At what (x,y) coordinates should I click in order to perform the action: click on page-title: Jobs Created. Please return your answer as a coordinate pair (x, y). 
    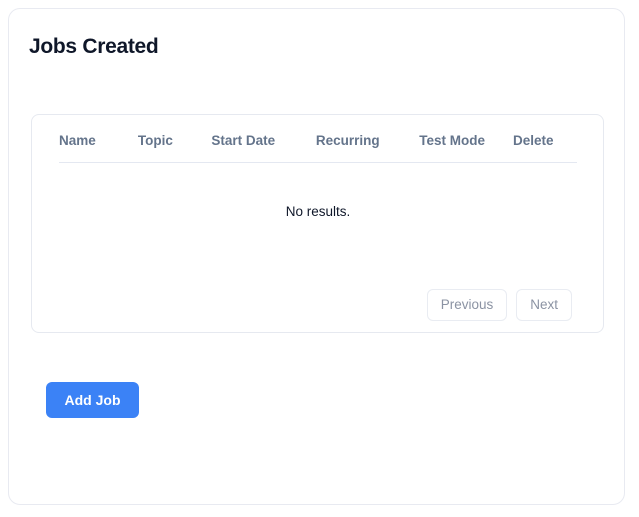
    Looking at the image, I should click on (94, 46).